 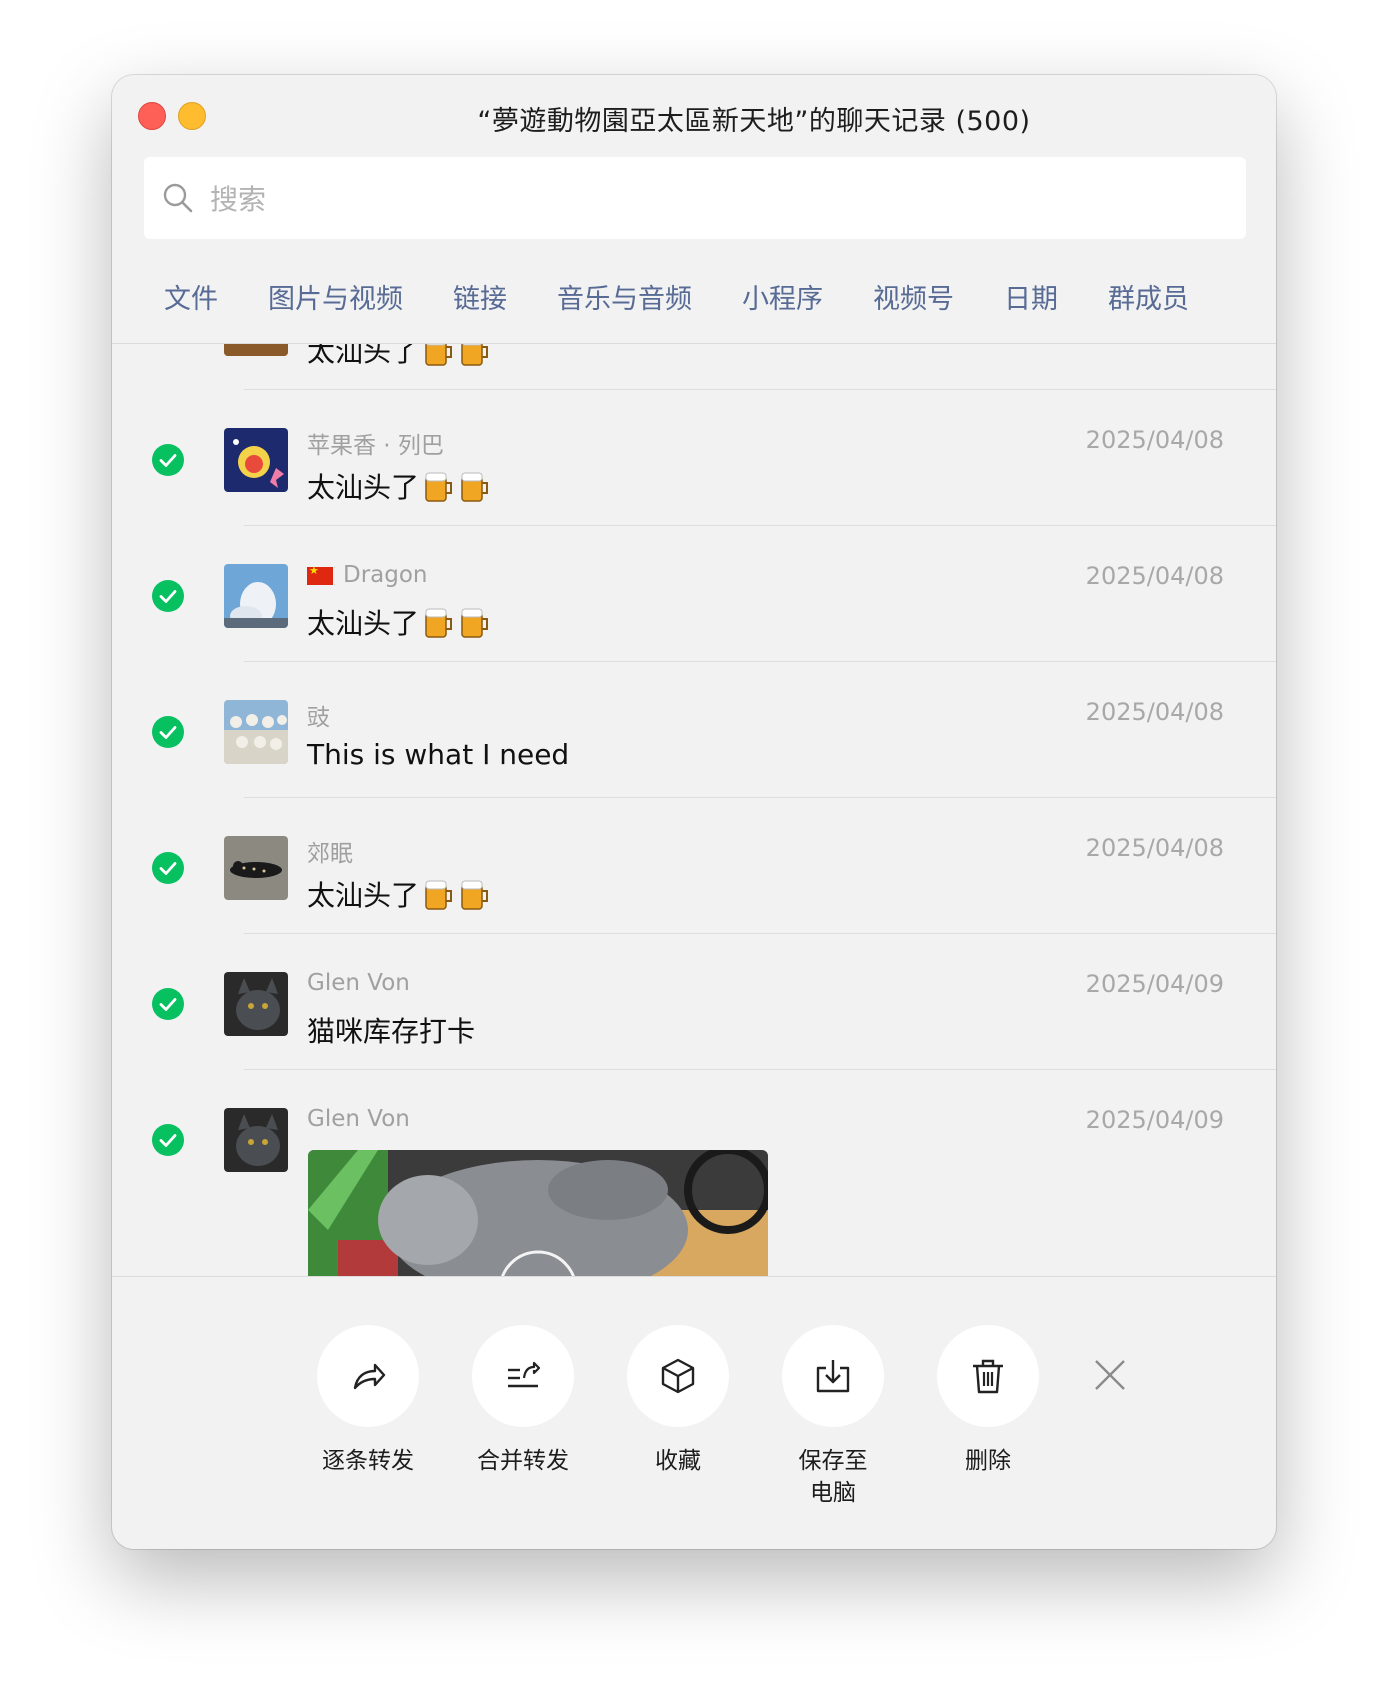 What do you see at coordinates (833, 1376) in the screenshot?
I see `download-icon` at bounding box center [833, 1376].